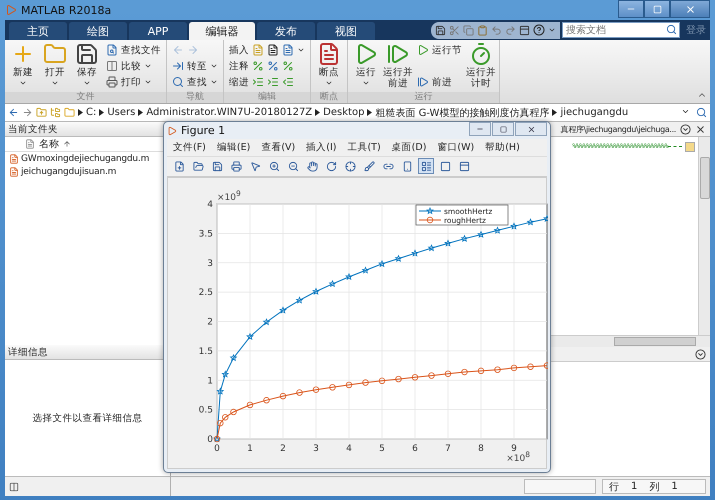 This screenshot has width=715, height=500. I want to click on menu-item: 文件(F), so click(189, 147).